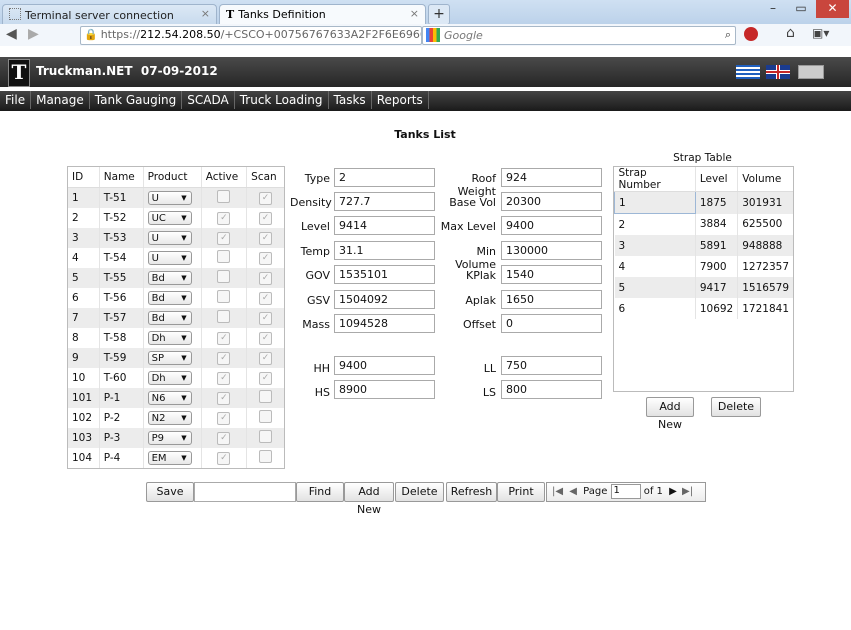  I want to click on close-icon: ×, so click(414, 13).